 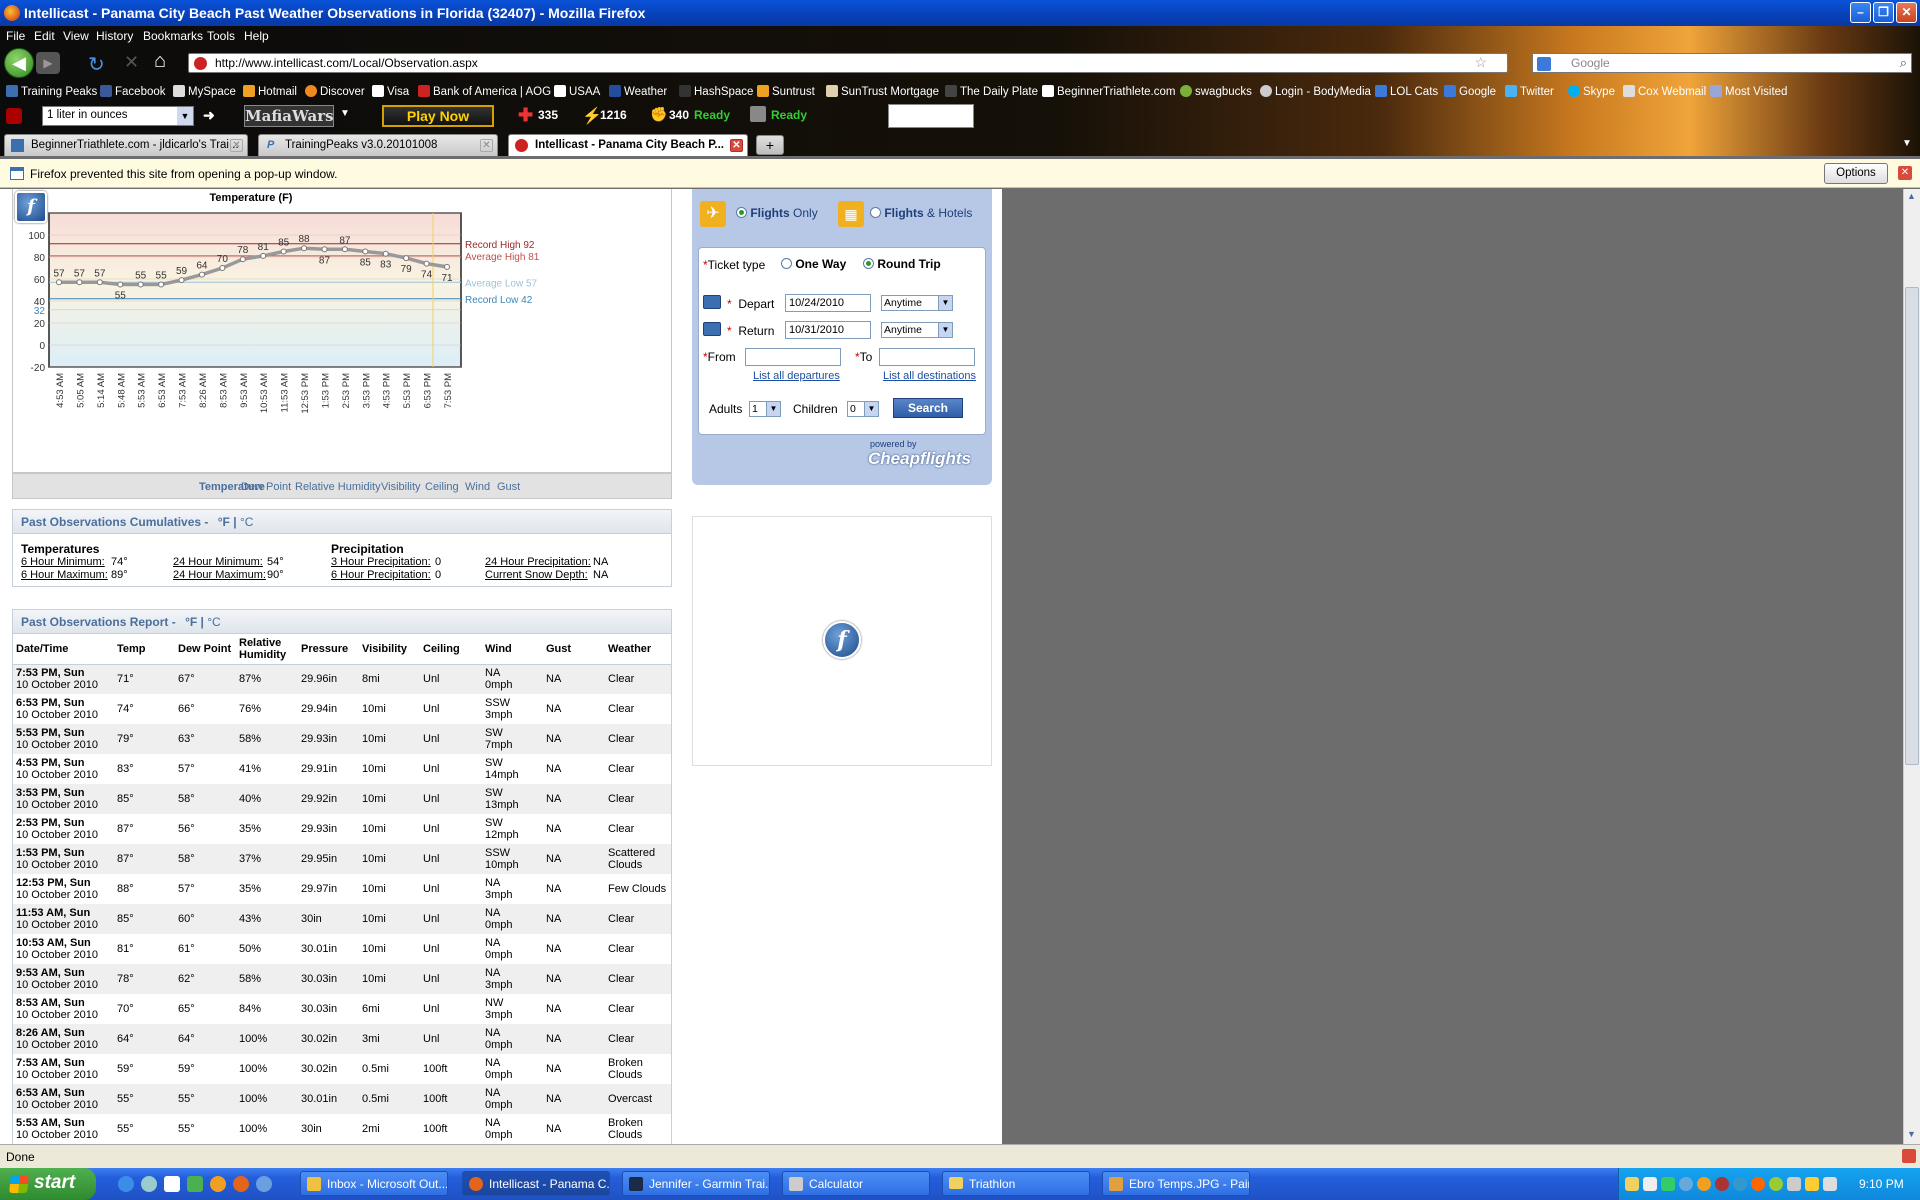 I want to click on scroll-thumb, so click(x=1912, y=526).